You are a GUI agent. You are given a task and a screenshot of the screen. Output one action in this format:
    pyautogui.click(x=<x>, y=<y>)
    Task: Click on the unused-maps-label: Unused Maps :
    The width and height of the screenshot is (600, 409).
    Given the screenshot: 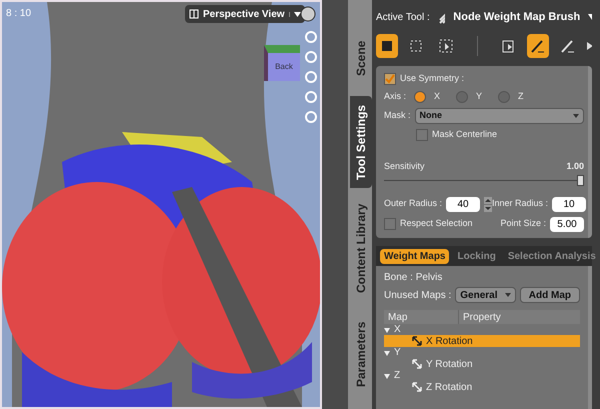 What is the action you would take?
    pyautogui.click(x=418, y=295)
    